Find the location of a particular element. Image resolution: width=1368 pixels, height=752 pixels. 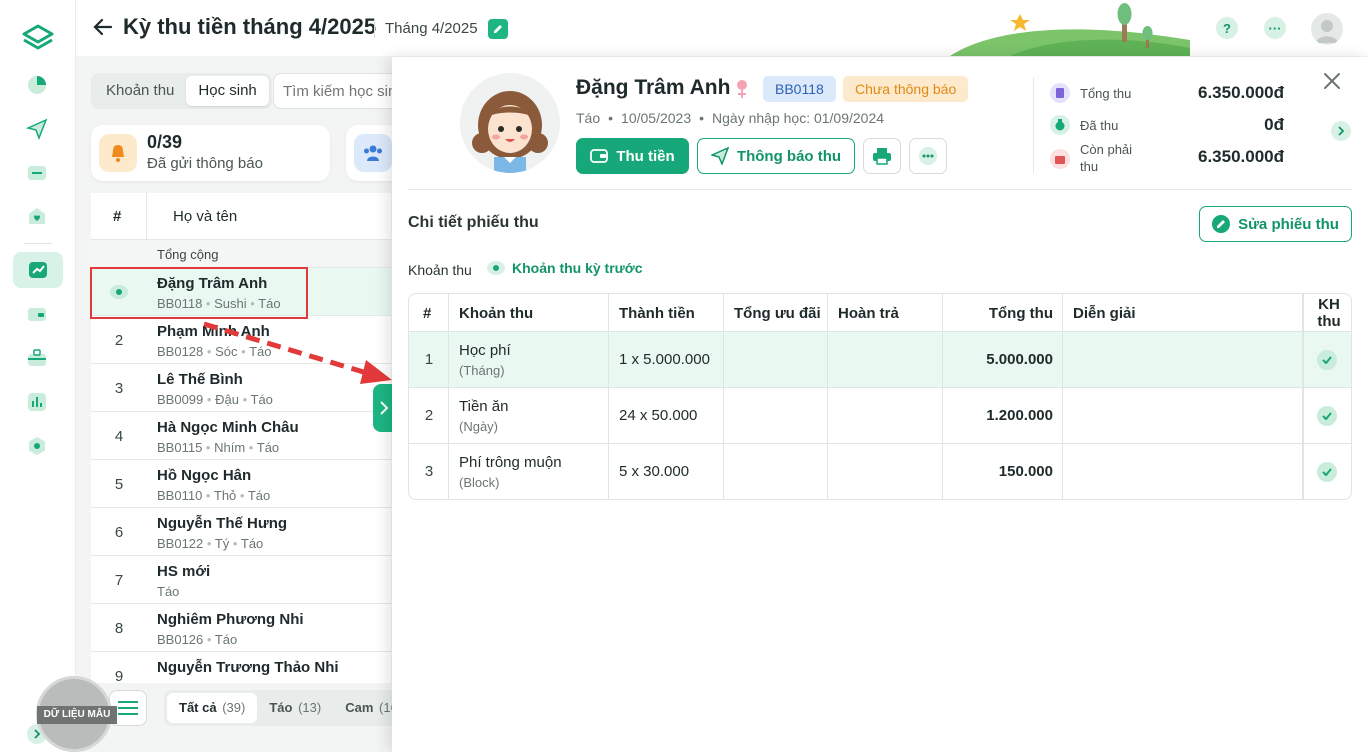

fee-number: 2 is located at coordinates (429, 415).